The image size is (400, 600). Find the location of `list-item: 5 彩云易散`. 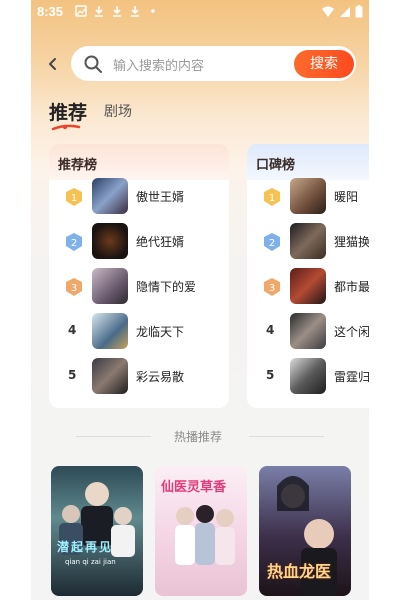

list-item: 5 彩云易散 is located at coordinates (139, 376).